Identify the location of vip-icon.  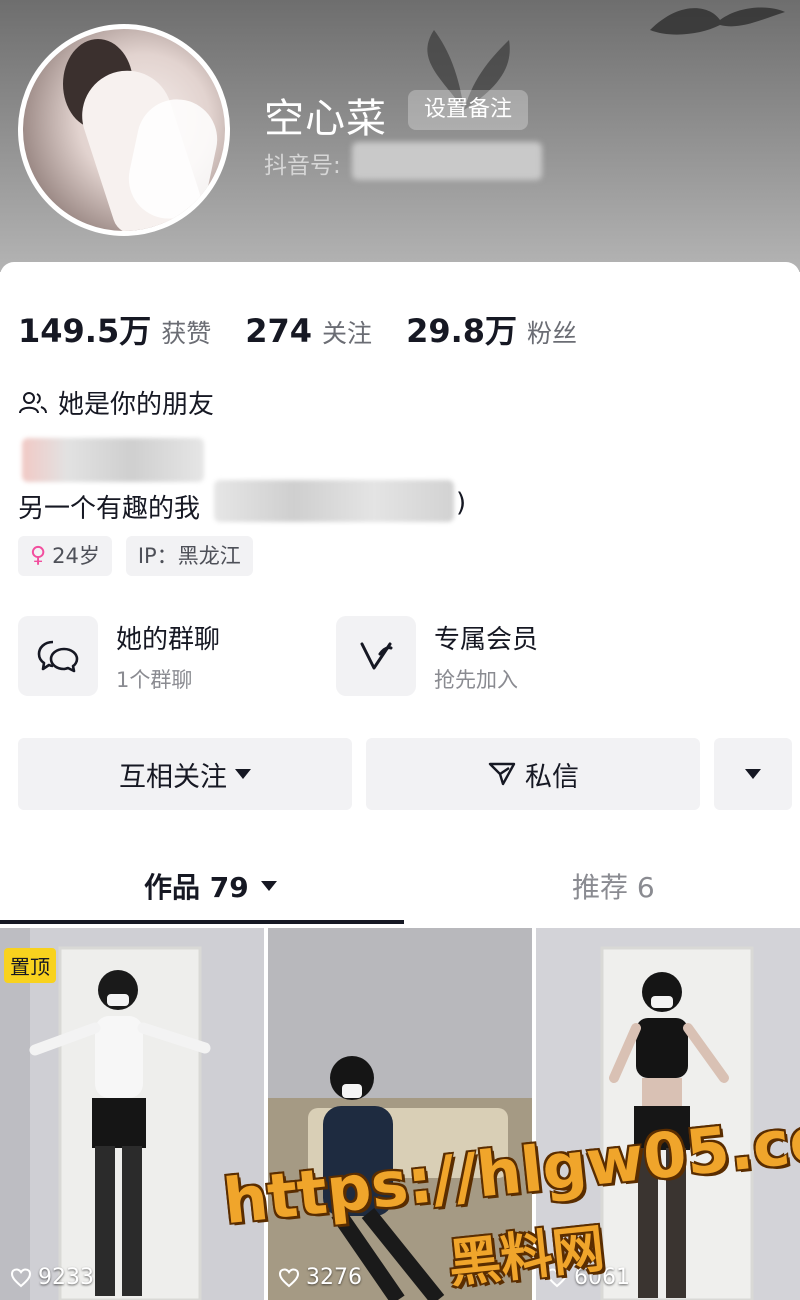
(376, 656).